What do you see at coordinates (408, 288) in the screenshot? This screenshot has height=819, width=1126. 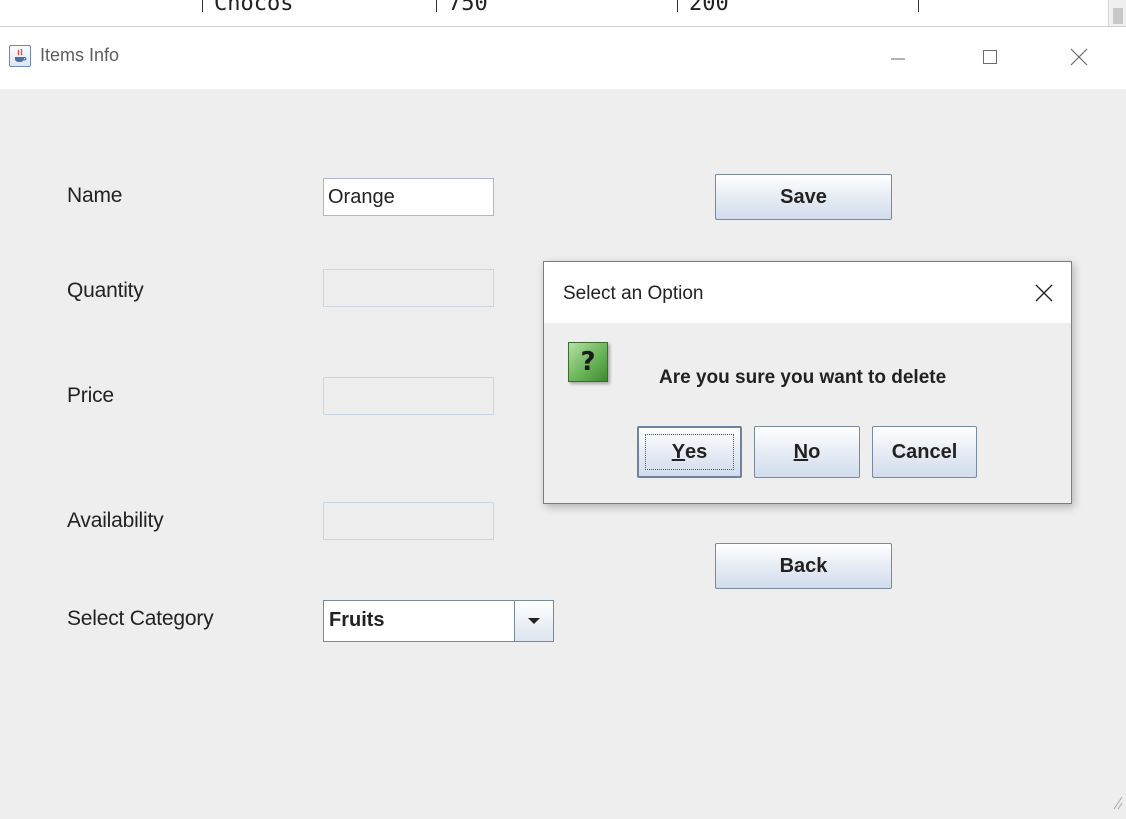 I see `quantity-input` at bounding box center [408, 288].